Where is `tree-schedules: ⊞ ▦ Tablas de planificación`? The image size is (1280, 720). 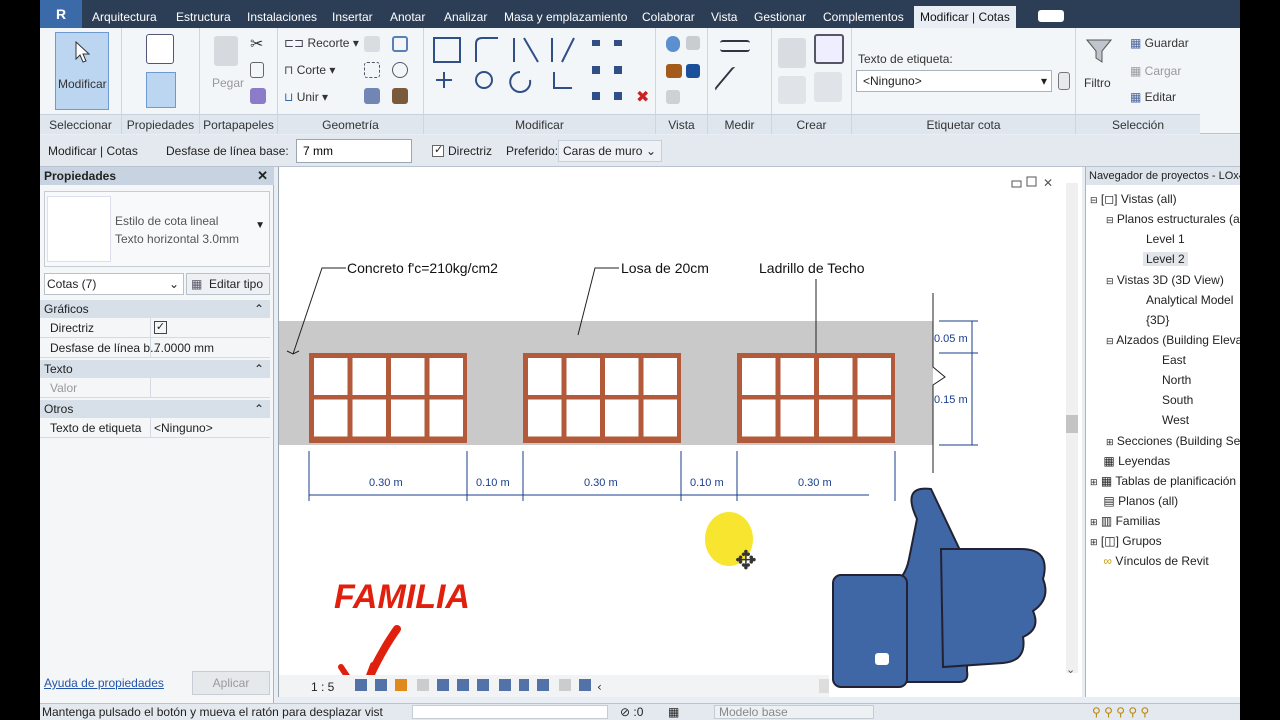
tree-schedules: ⊞ ▦ Tablas de planificación is located at coordinates (1163, 481).